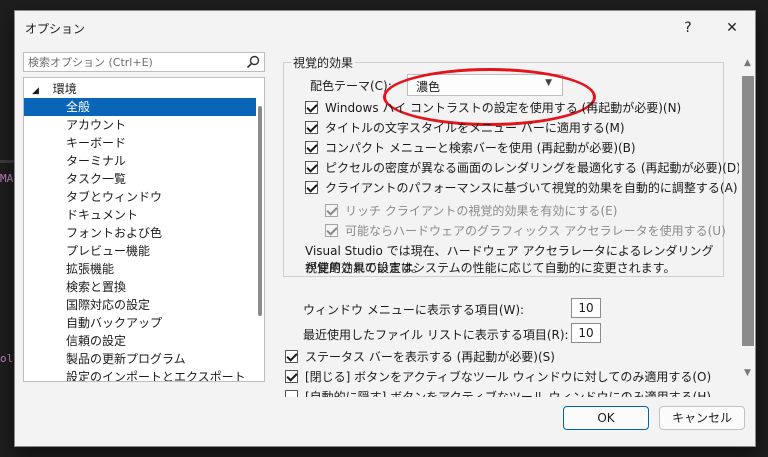 The width and height of the screenshot is (768, 457). What do you see at coordinates (7, 178) in the screenshot?
I see `background-editor-text: MA` at bounding box center [7, 178].